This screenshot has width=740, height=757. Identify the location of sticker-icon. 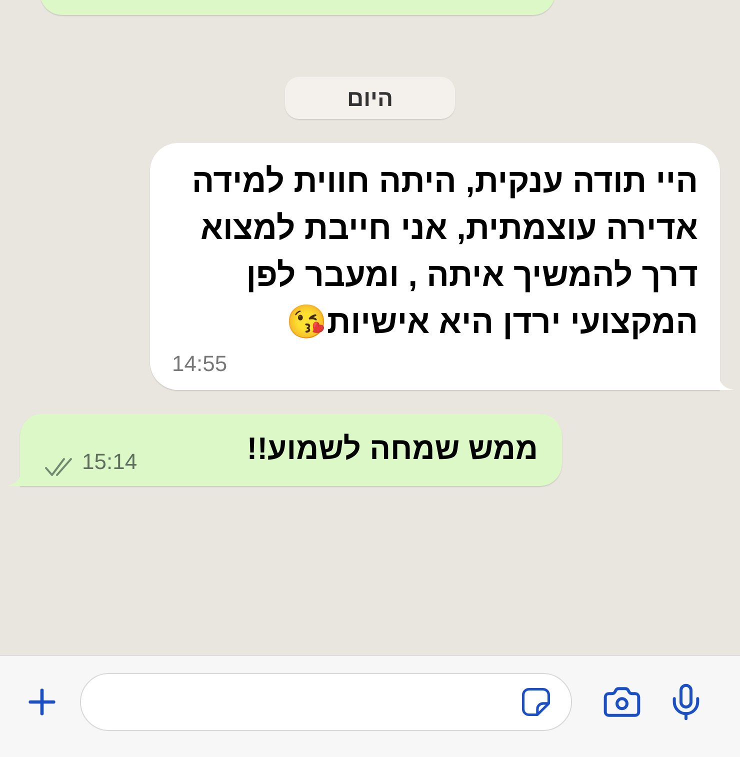
(536, 702).